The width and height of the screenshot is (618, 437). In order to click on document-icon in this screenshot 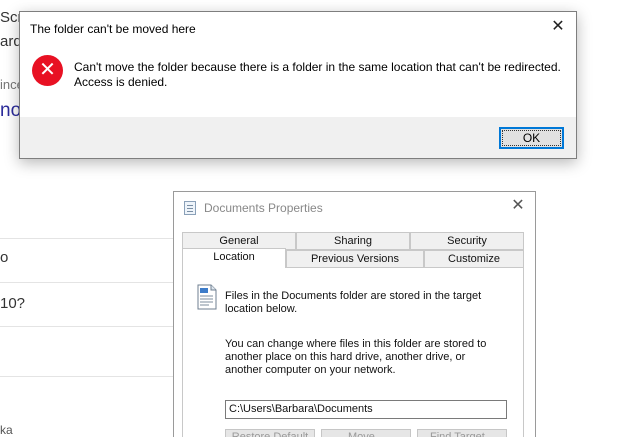, I will do `click(207, 297)`.